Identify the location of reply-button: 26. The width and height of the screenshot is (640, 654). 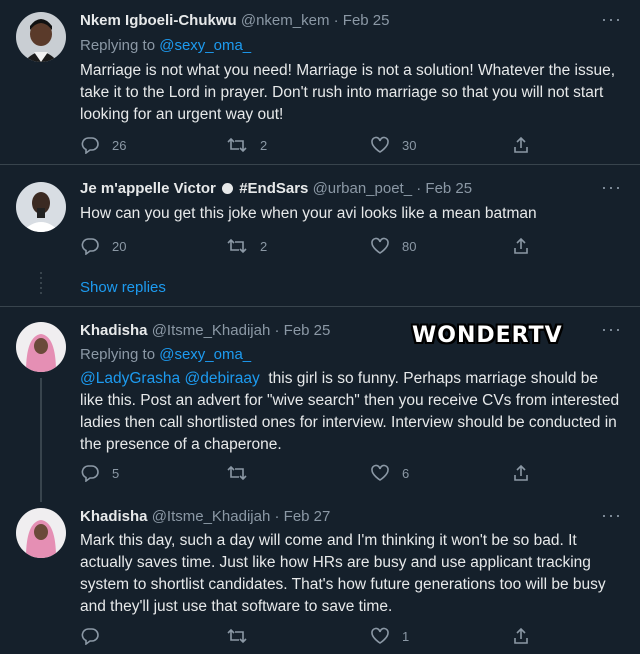
(103, 145).